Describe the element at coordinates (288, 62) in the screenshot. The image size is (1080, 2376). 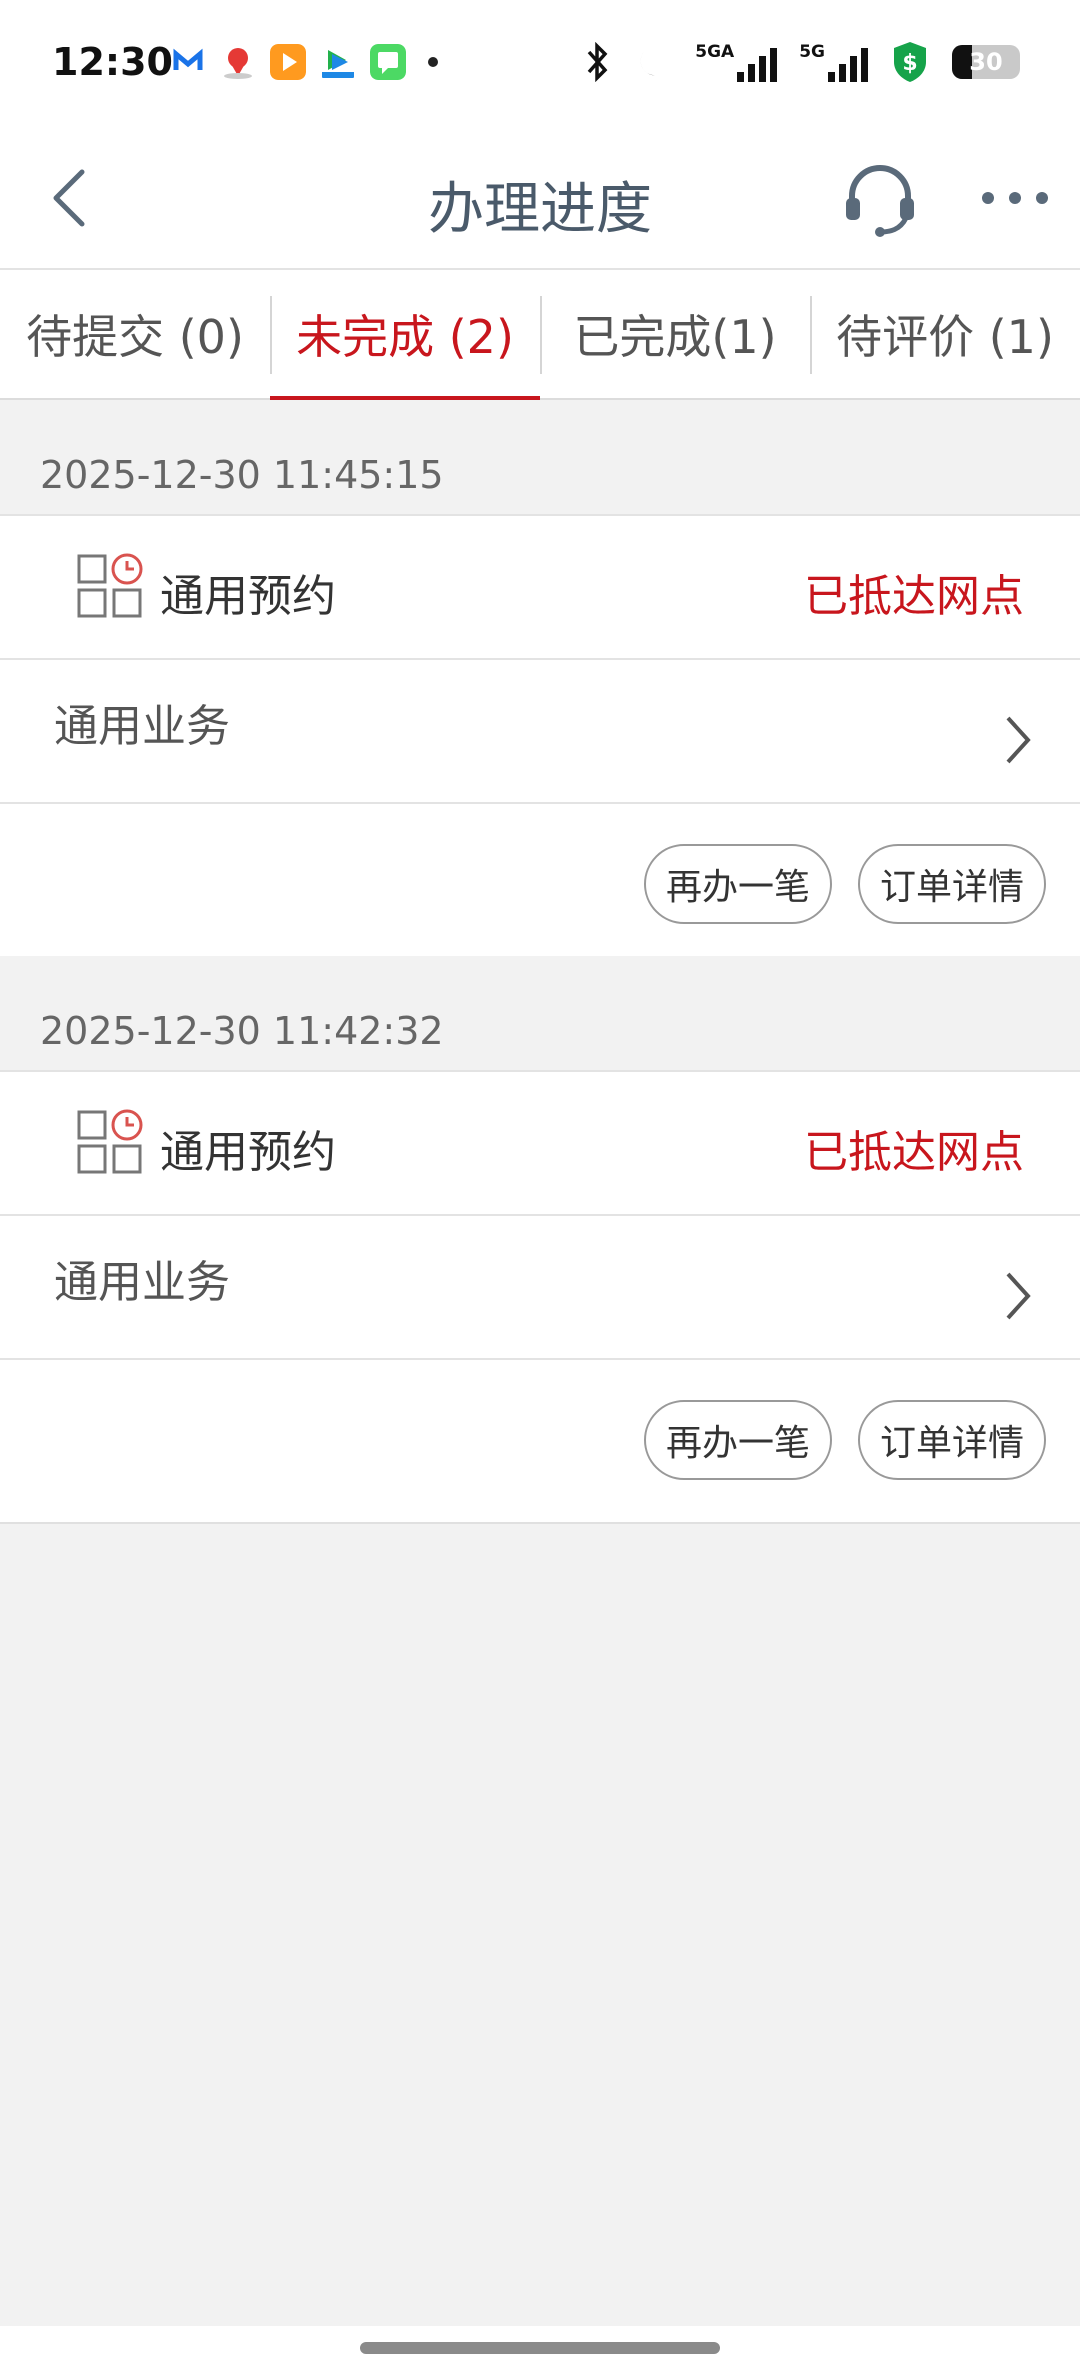
I see `video-app-icon` at that location.